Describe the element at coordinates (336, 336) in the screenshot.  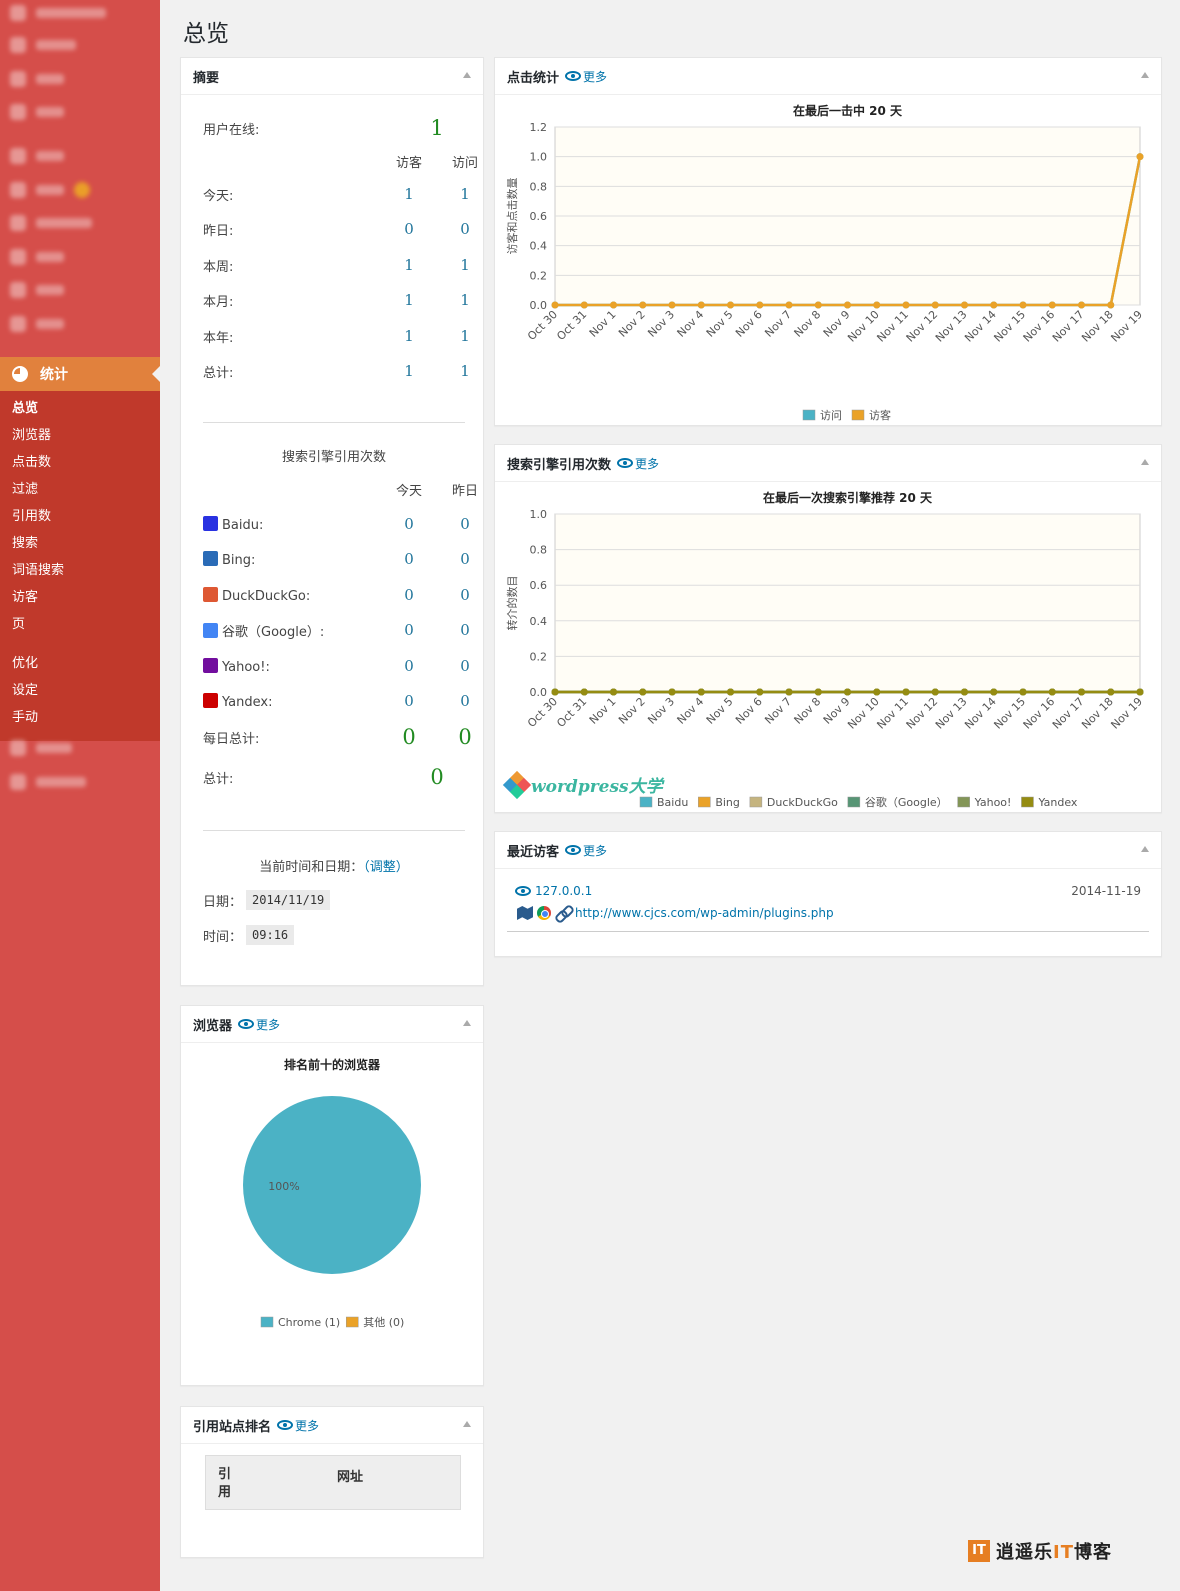
I see `summary-row-year: 本年: 1 1` at that location.